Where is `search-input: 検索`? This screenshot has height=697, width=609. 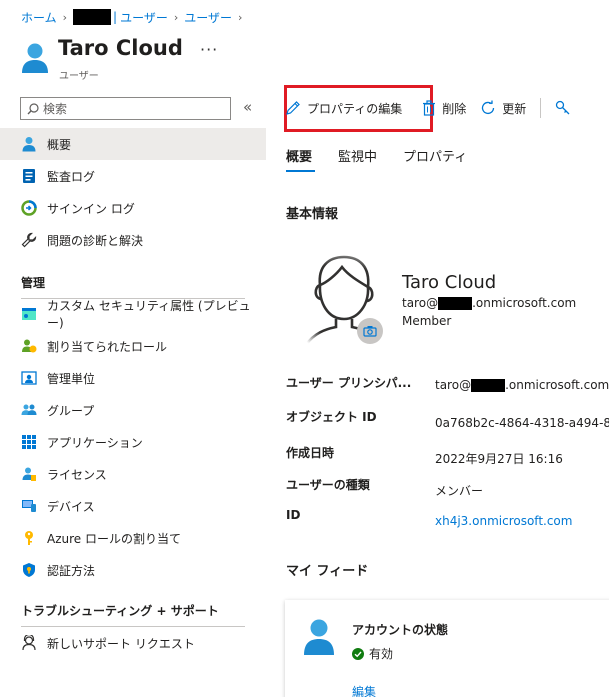
search-input: 検索 is located at coordinates (125, 108).